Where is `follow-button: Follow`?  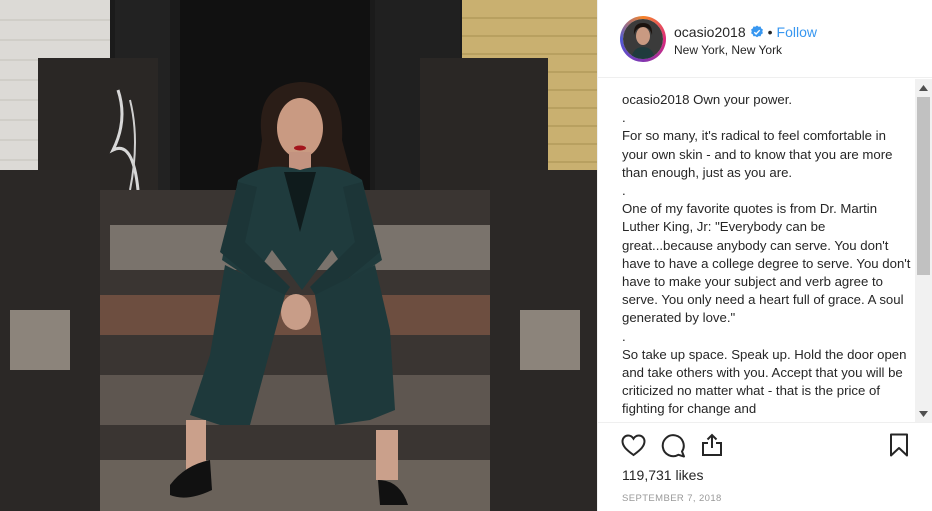
follow-button: Follow is located at coordinates (797, 32).